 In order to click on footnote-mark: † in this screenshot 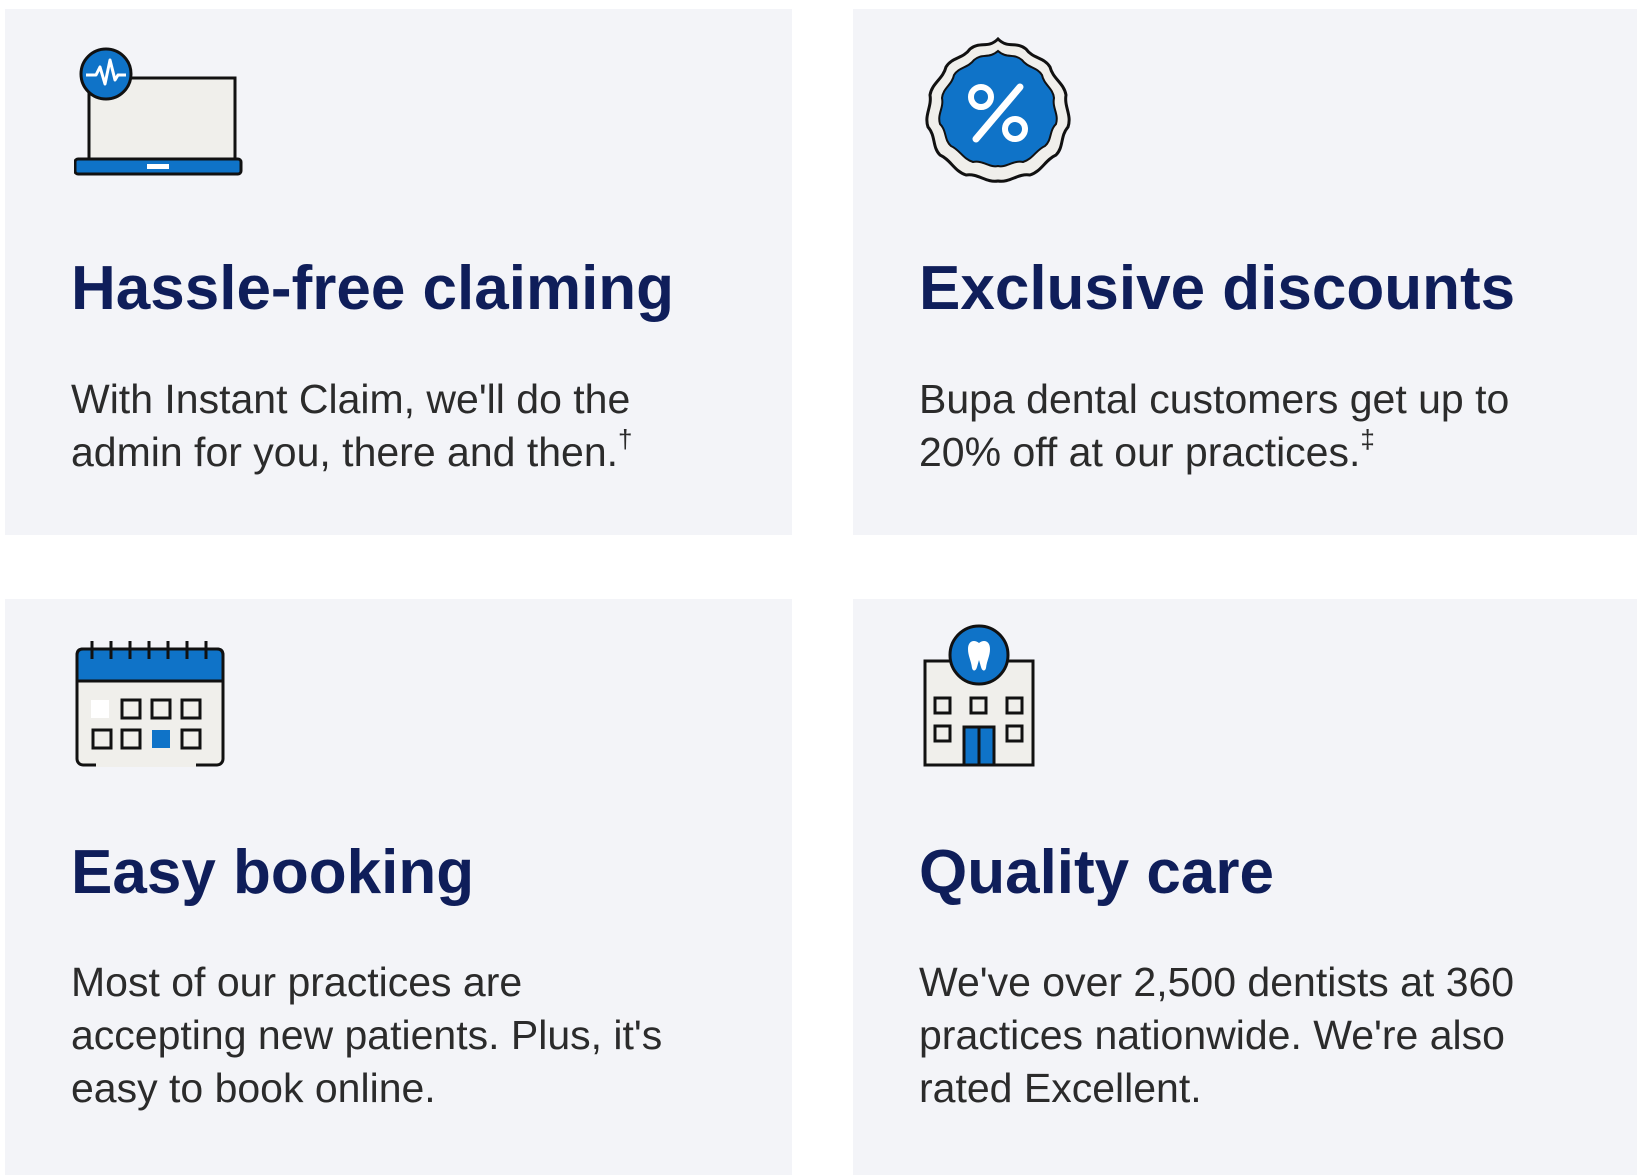, I will do `click(625, 439)`.